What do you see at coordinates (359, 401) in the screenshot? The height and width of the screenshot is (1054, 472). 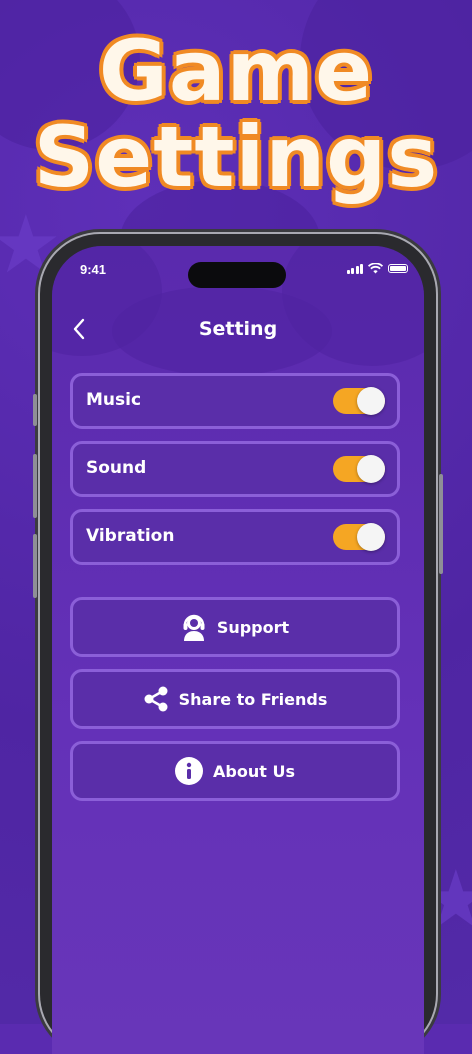 I see `music-toggle` at bounding box center [359, 401].